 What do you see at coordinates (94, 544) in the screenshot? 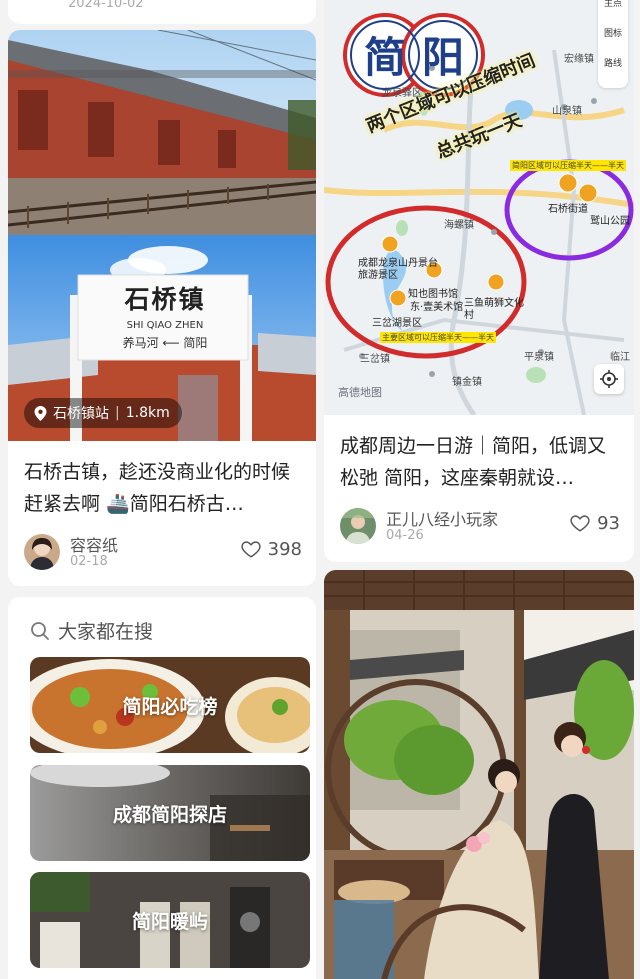
I see `author-name: 容容纸` at bounding box center [94, 544].